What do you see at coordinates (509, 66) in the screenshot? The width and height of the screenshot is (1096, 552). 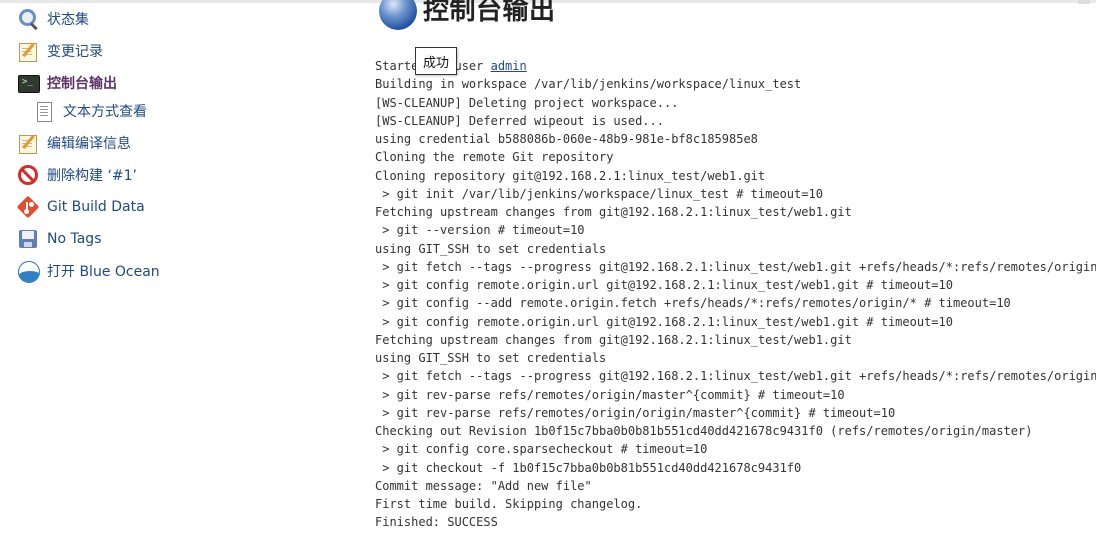 I see `user-link: admin` at bounding box center [509, 66].